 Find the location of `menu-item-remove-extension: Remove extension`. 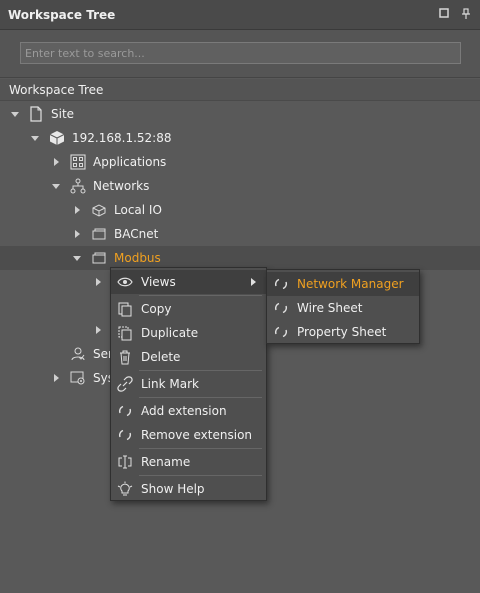

menu-item-remove-extension: Remove extension is located at coordinates (188, 435).